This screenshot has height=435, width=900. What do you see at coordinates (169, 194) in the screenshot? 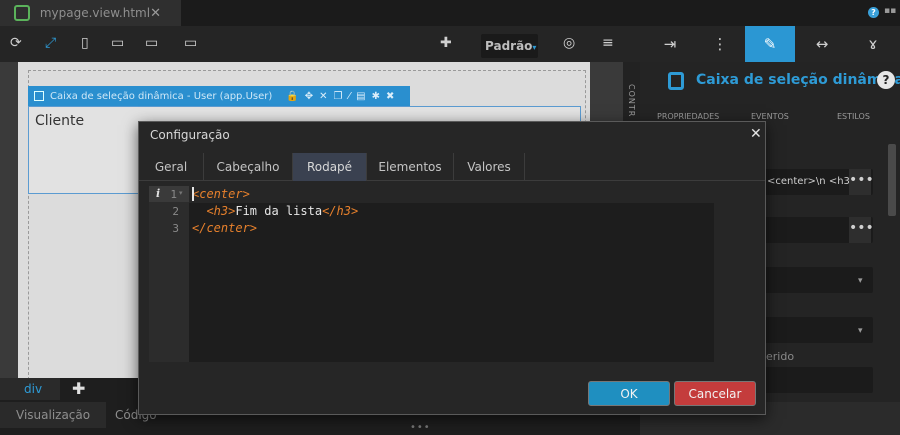
I see `active-line-marker` at bounding box center [169, 194].